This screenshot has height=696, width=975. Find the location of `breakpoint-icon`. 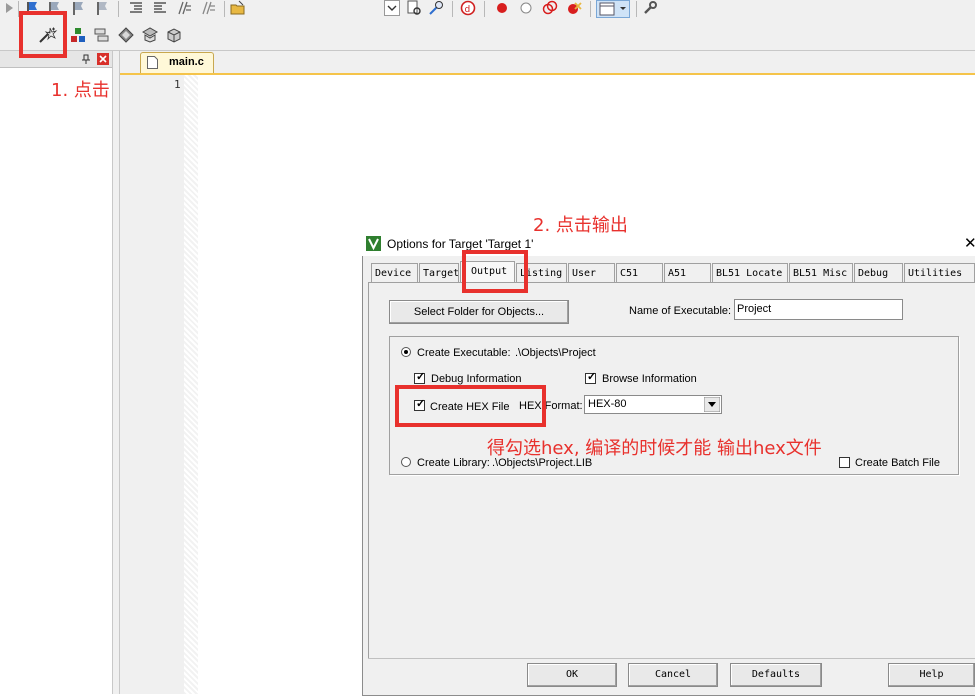

breakpoint-icon is located at coordinates (502, 8).